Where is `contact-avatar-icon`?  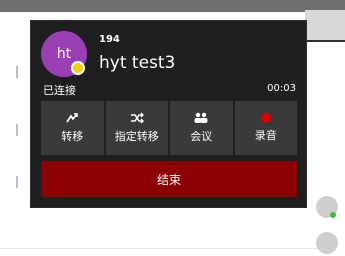 contact-avatar-icon is located at coordinates (327, 243).